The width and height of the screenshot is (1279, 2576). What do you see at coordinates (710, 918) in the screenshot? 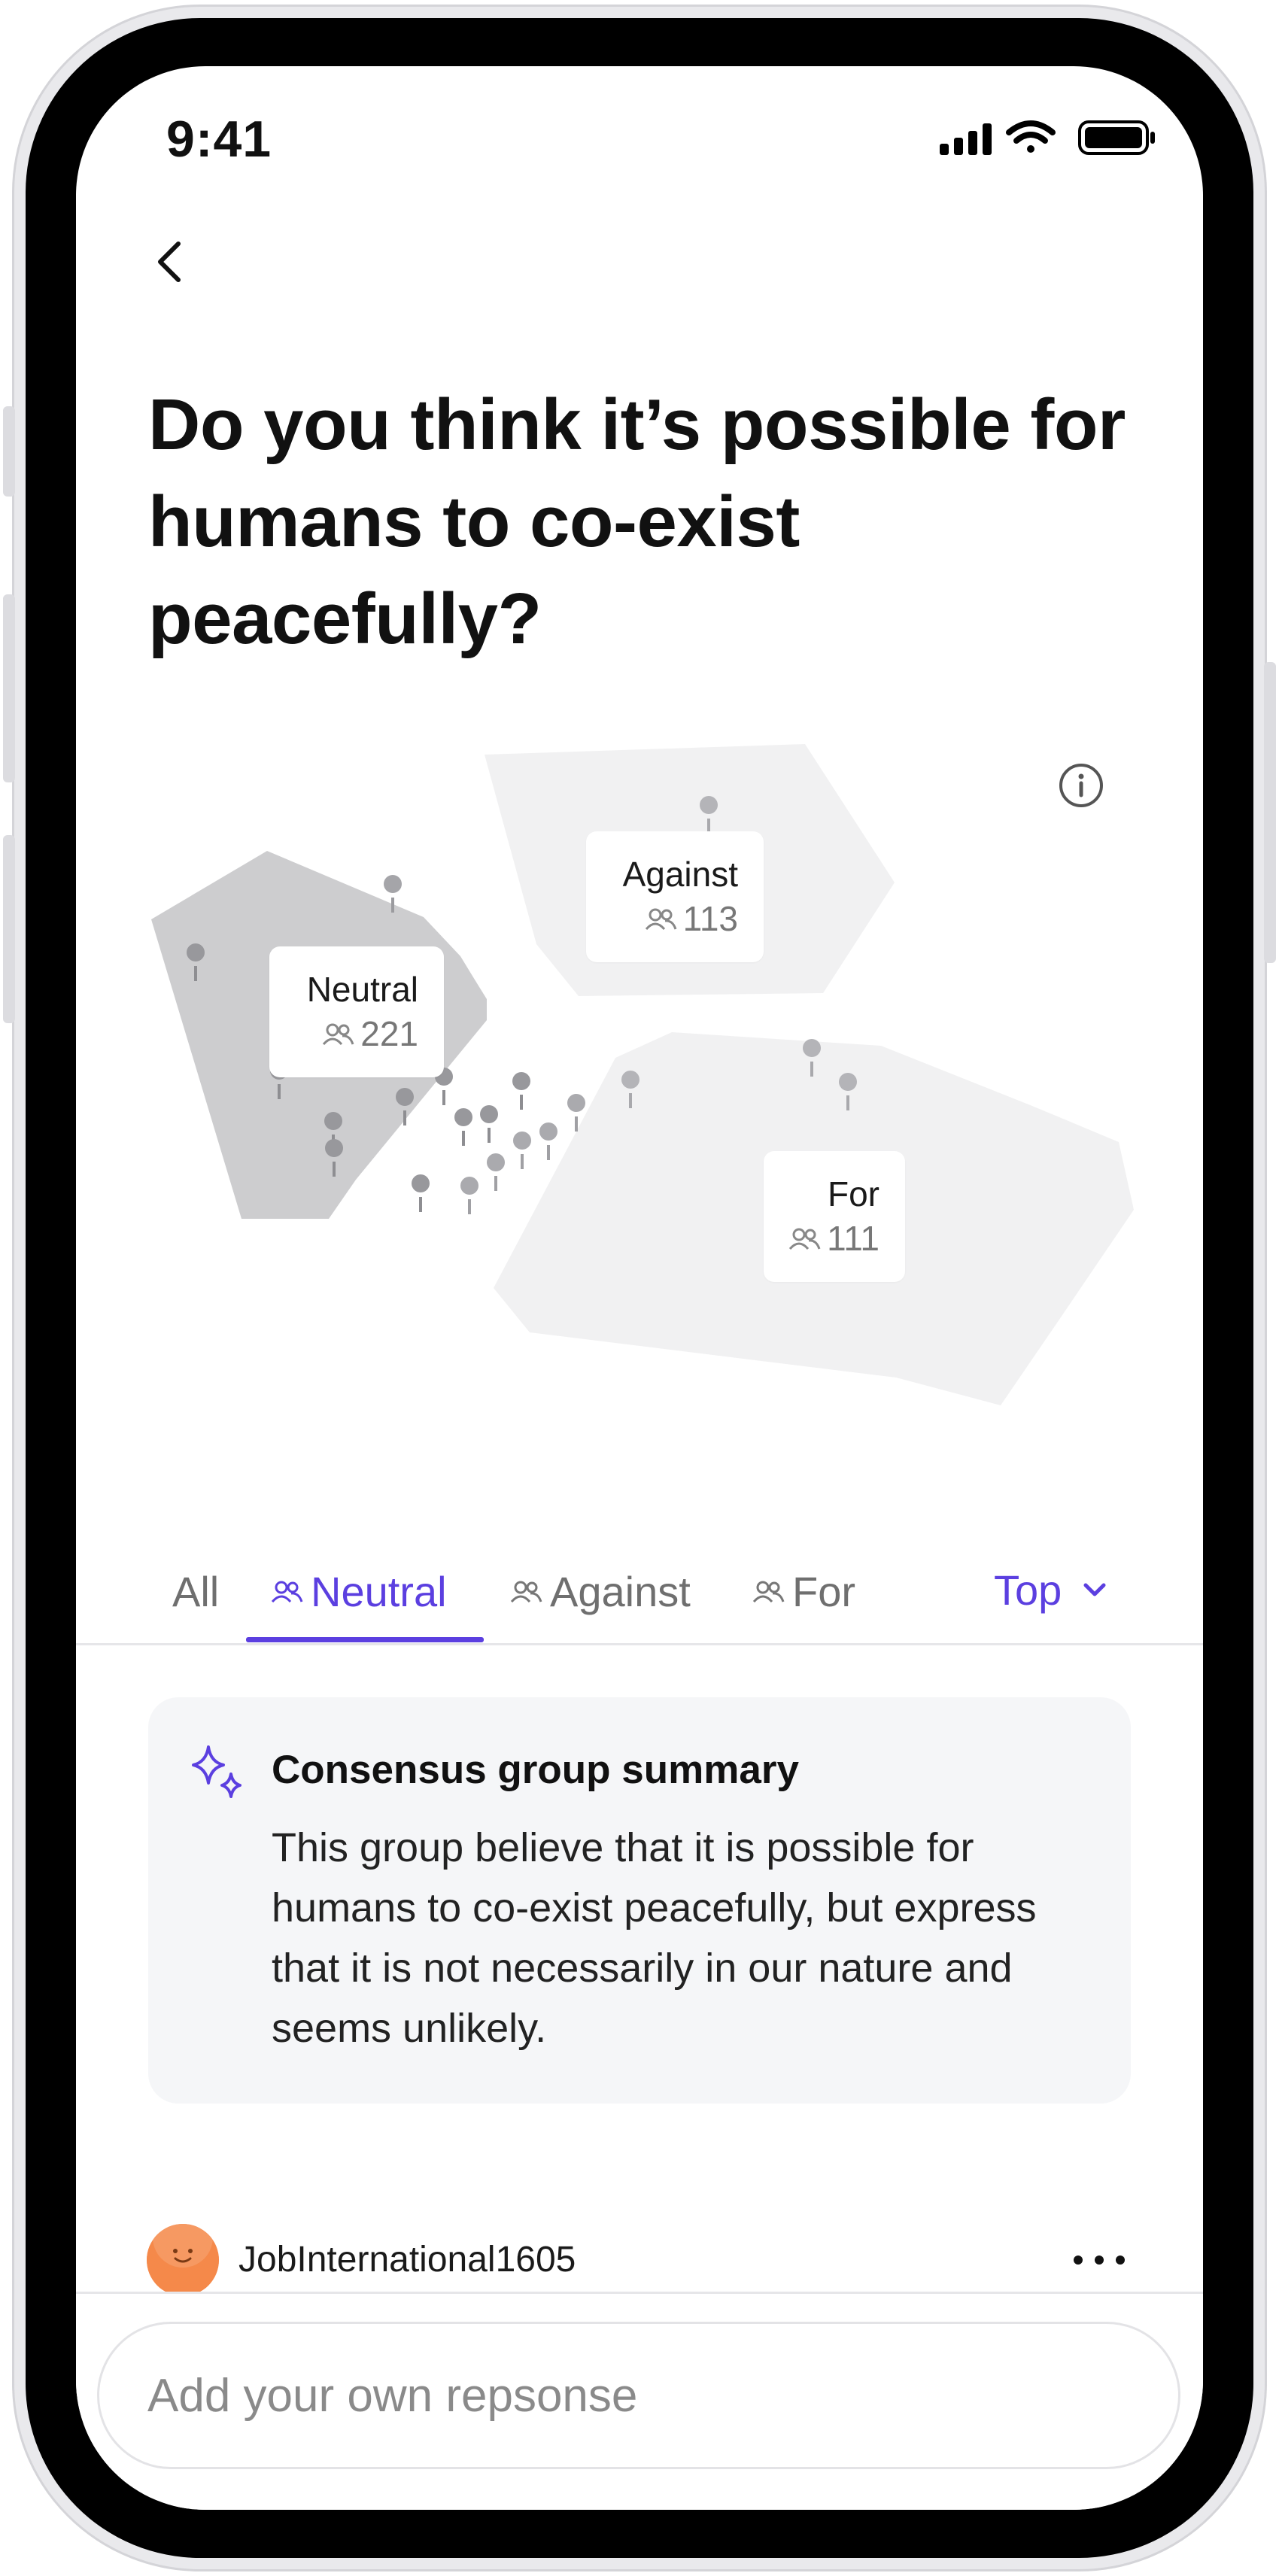
I see `group-count: 113` at bounding box center [710, 918].